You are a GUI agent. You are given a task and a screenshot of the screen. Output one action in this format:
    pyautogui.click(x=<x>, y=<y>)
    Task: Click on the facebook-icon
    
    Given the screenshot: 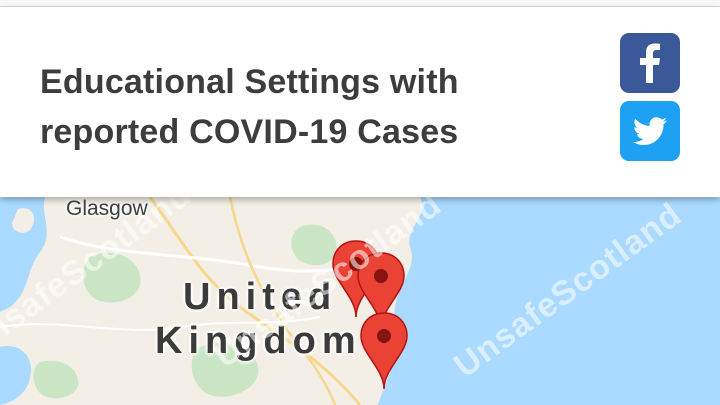 What is the action you would take?
    pyautogui.click(x=650, y=63)
    